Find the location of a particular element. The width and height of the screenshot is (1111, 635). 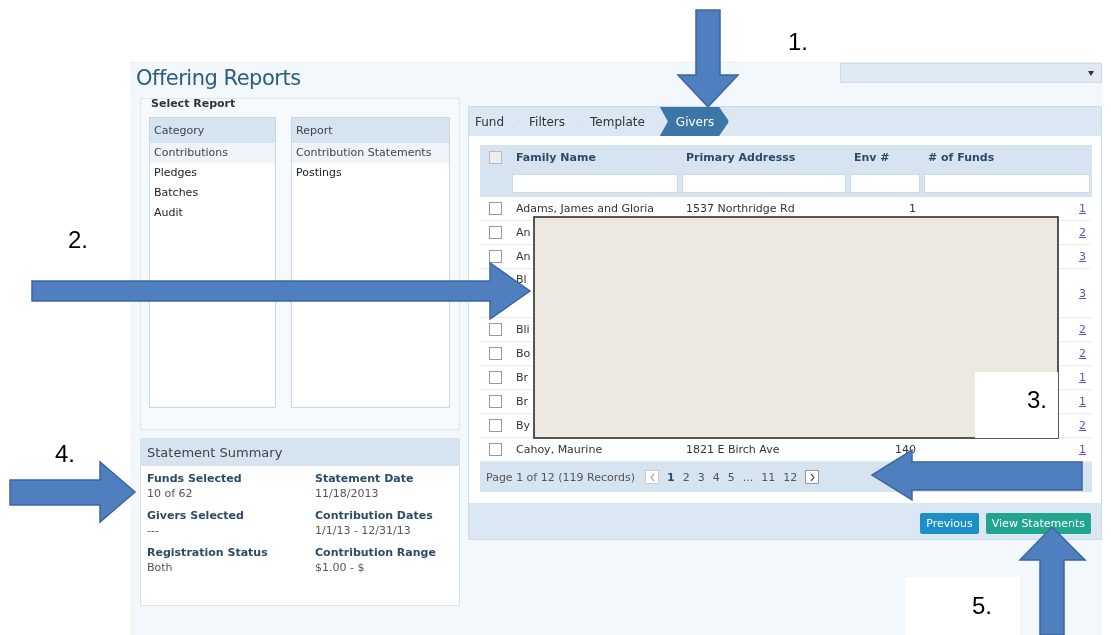

field-label: Contribution Dates is located at coordinates (374, 515).